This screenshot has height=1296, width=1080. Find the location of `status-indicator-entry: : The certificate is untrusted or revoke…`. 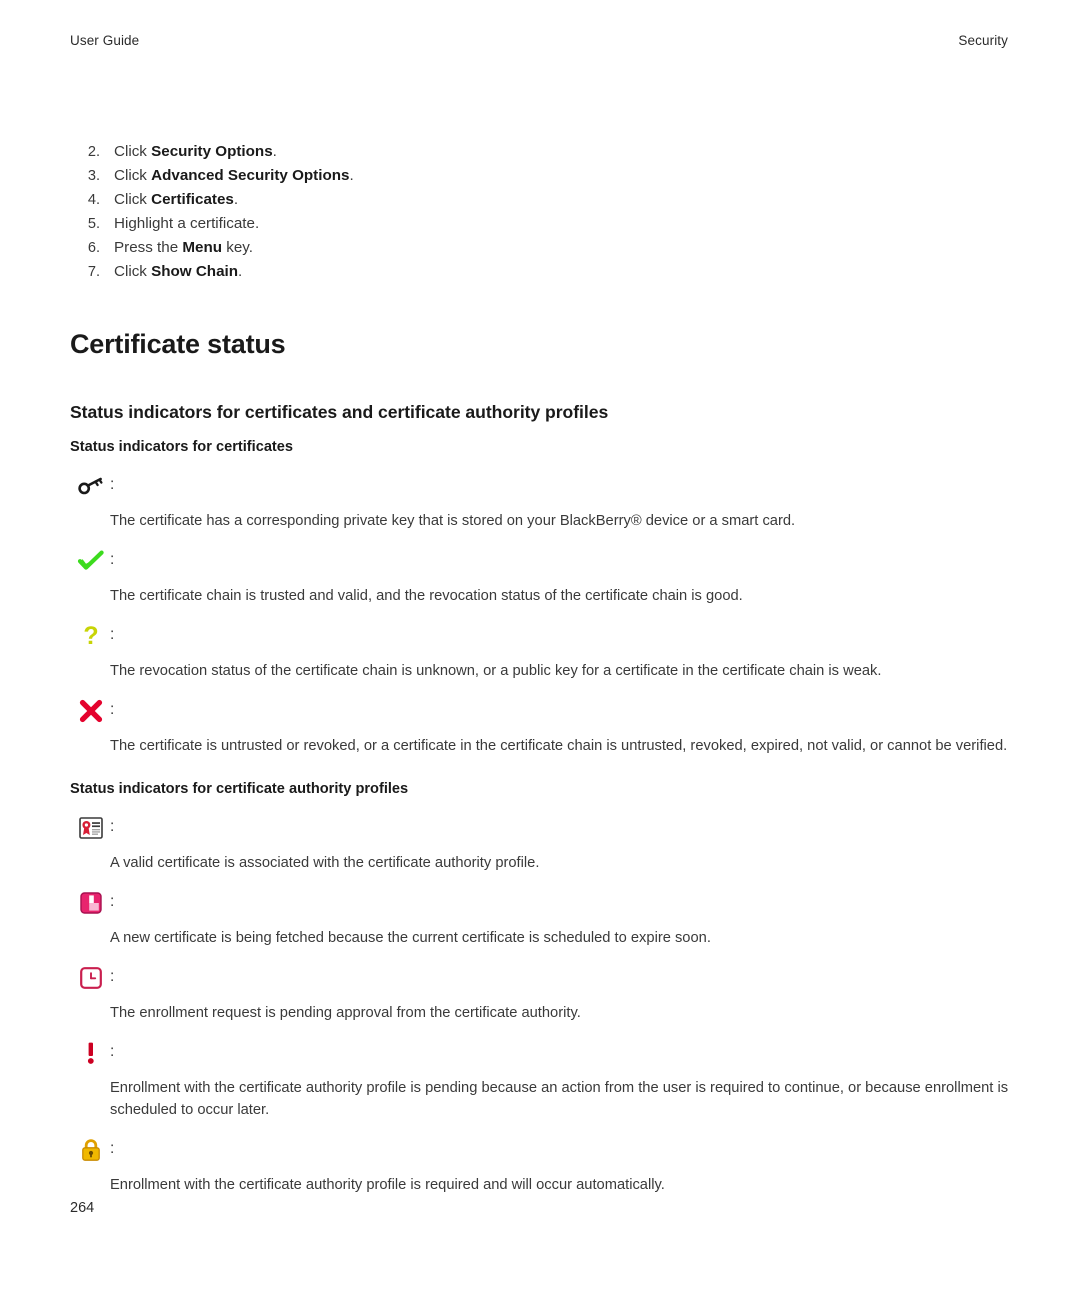

status-indicator-entry: : The certificate is untrusted or revoke… is located at coordinates (545, 726).